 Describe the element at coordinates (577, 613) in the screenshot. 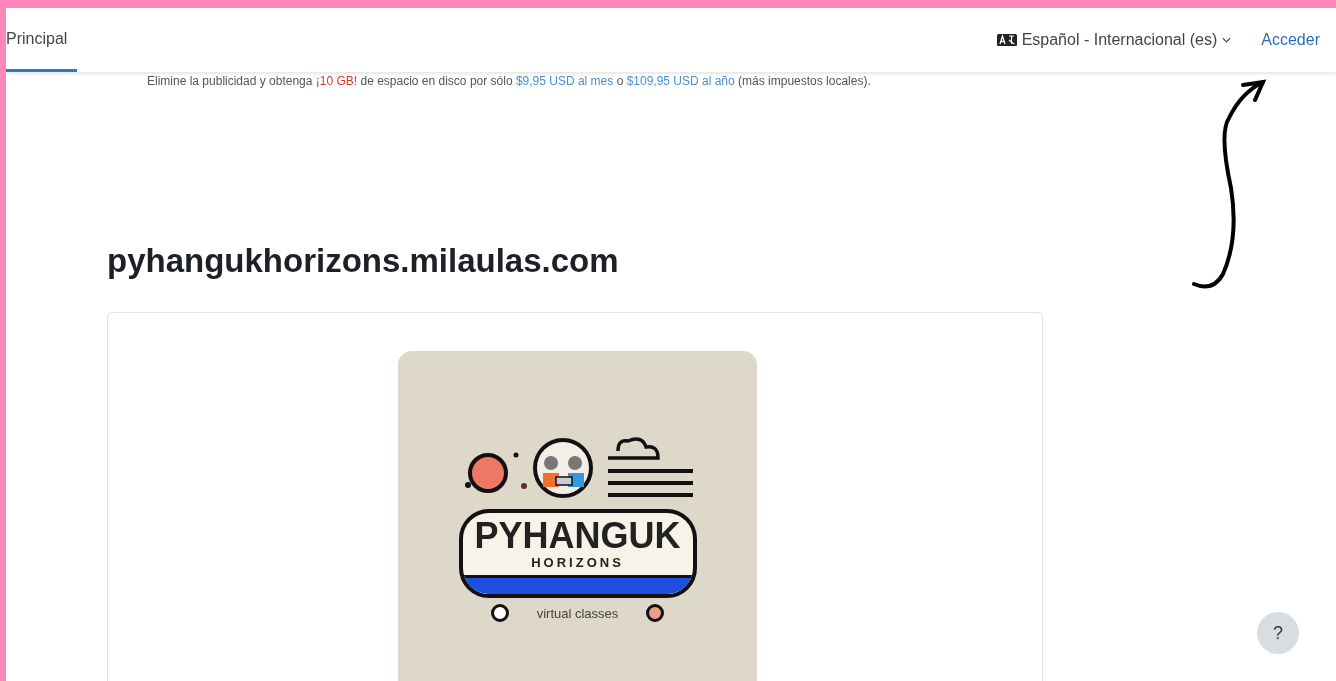

I see `logo-tagline: virtual classes` at that location.